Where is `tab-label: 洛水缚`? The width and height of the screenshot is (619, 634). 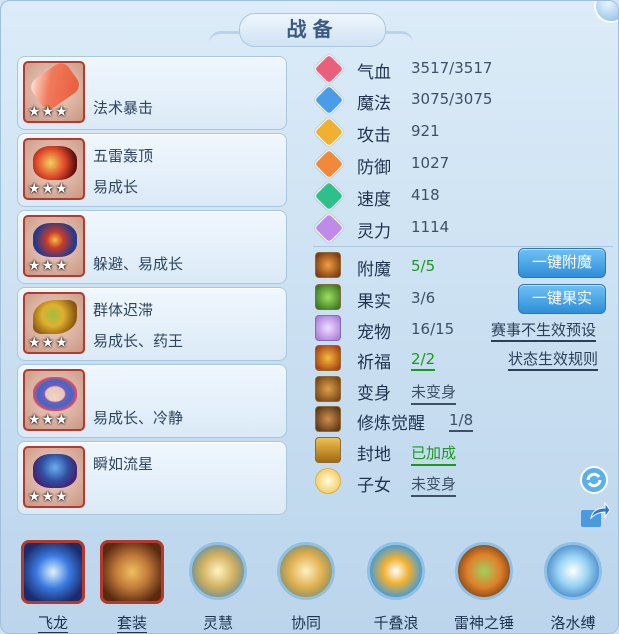 tab-label: 洛水缚 is located at coordinates (573, 623).